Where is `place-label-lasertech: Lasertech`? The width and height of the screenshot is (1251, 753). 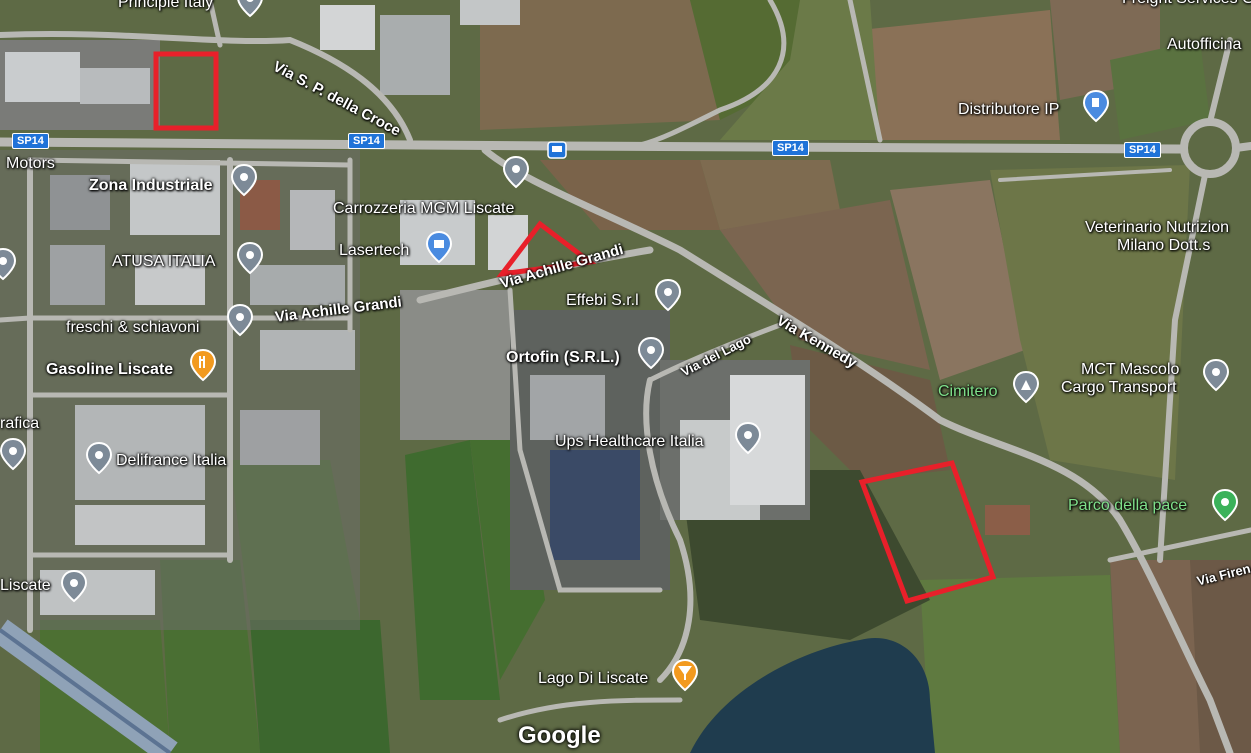
place-label-lasertech: Lasertech is located at coordinates (374, 251).